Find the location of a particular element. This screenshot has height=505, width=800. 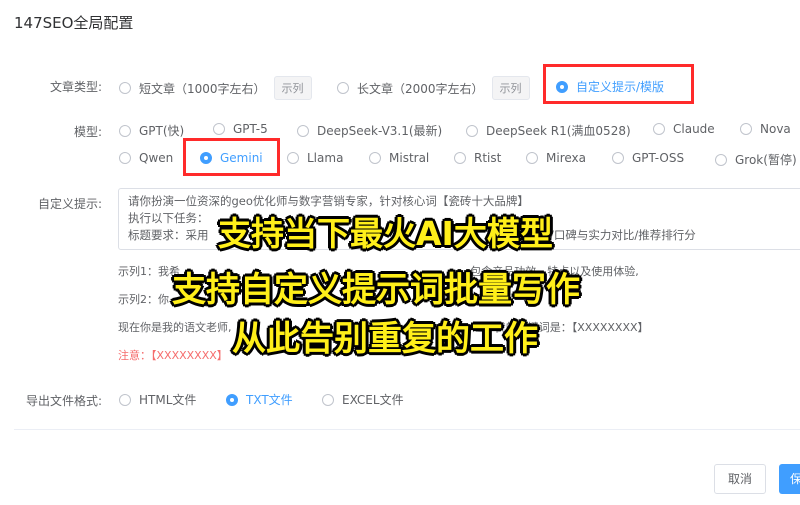

model-option-label: DeepSeek-V3.1(最新) is located at coordinates (380, 131).